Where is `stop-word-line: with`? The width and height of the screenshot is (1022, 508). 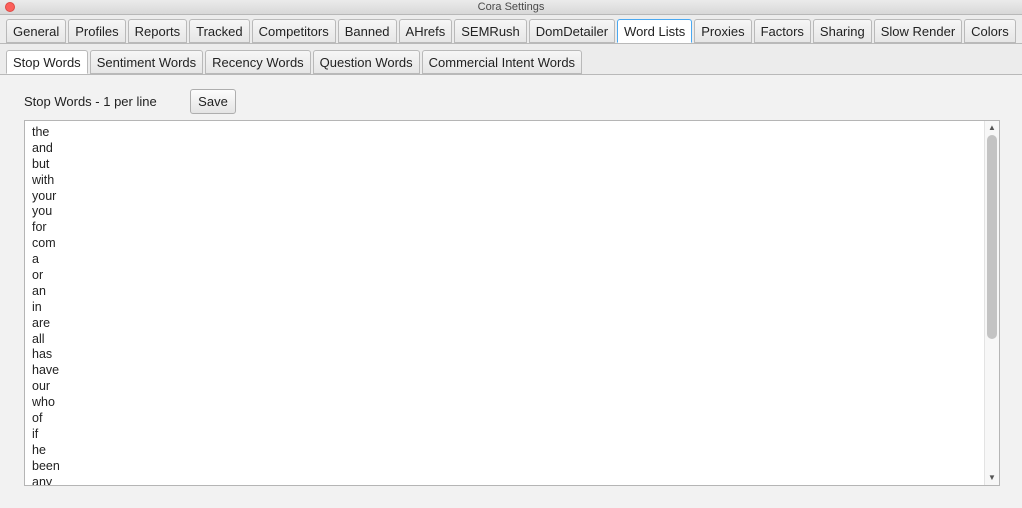
stop-word-line: with is located at coordinates (43, 179).